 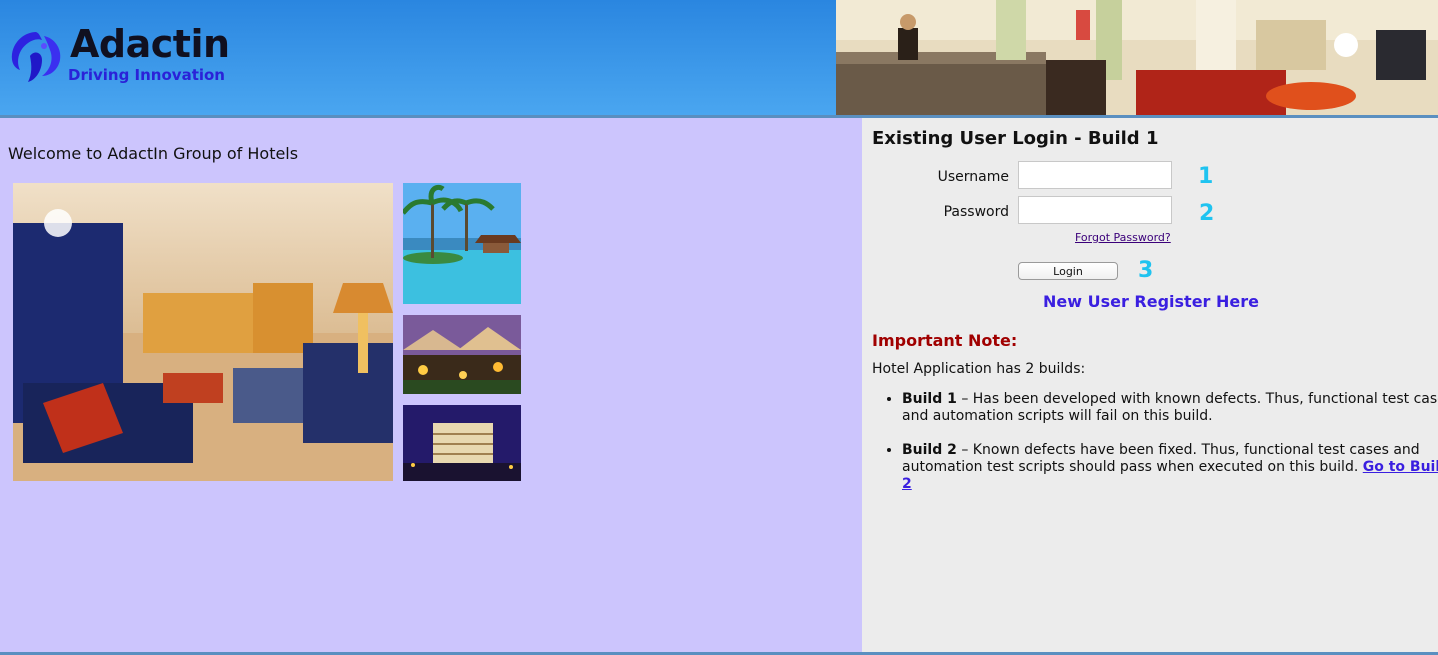 What do you see at coordinates (1137, 57) in the screenshot?
I see `hotel-lobby-banner-image` at bounding box center [1137, 57].